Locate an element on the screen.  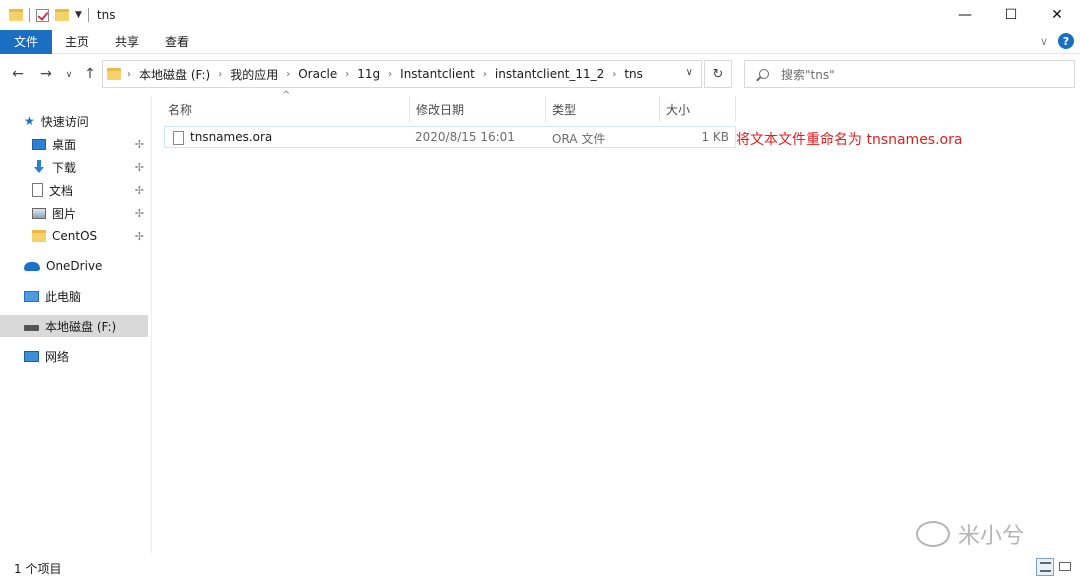
refresh-button: ↻ is located at coordinates (718, 74).